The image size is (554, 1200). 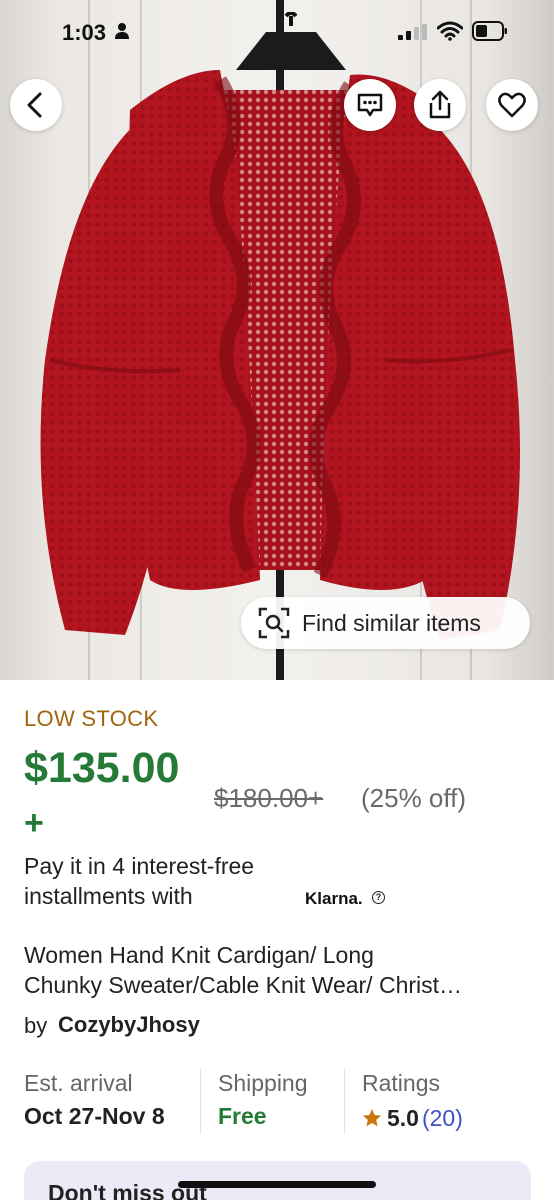 What do you see at coordinates (489, 31) in the screenshot?
I see `battery-icon` at bounding box center [489, 31].